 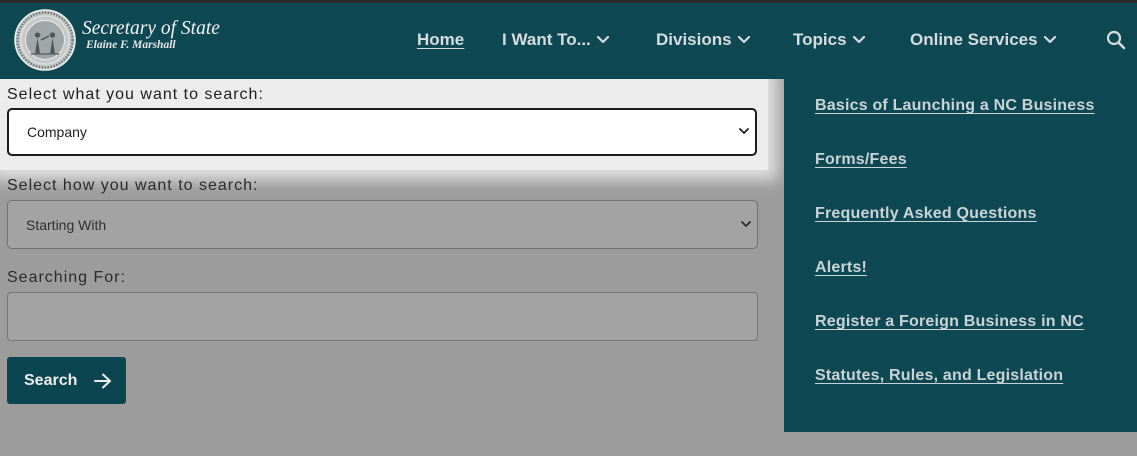 What do you see at coordinates (382, 224) in the screenshot?
I see `search-method-select: Starting With` at bounding box center [382, 224].